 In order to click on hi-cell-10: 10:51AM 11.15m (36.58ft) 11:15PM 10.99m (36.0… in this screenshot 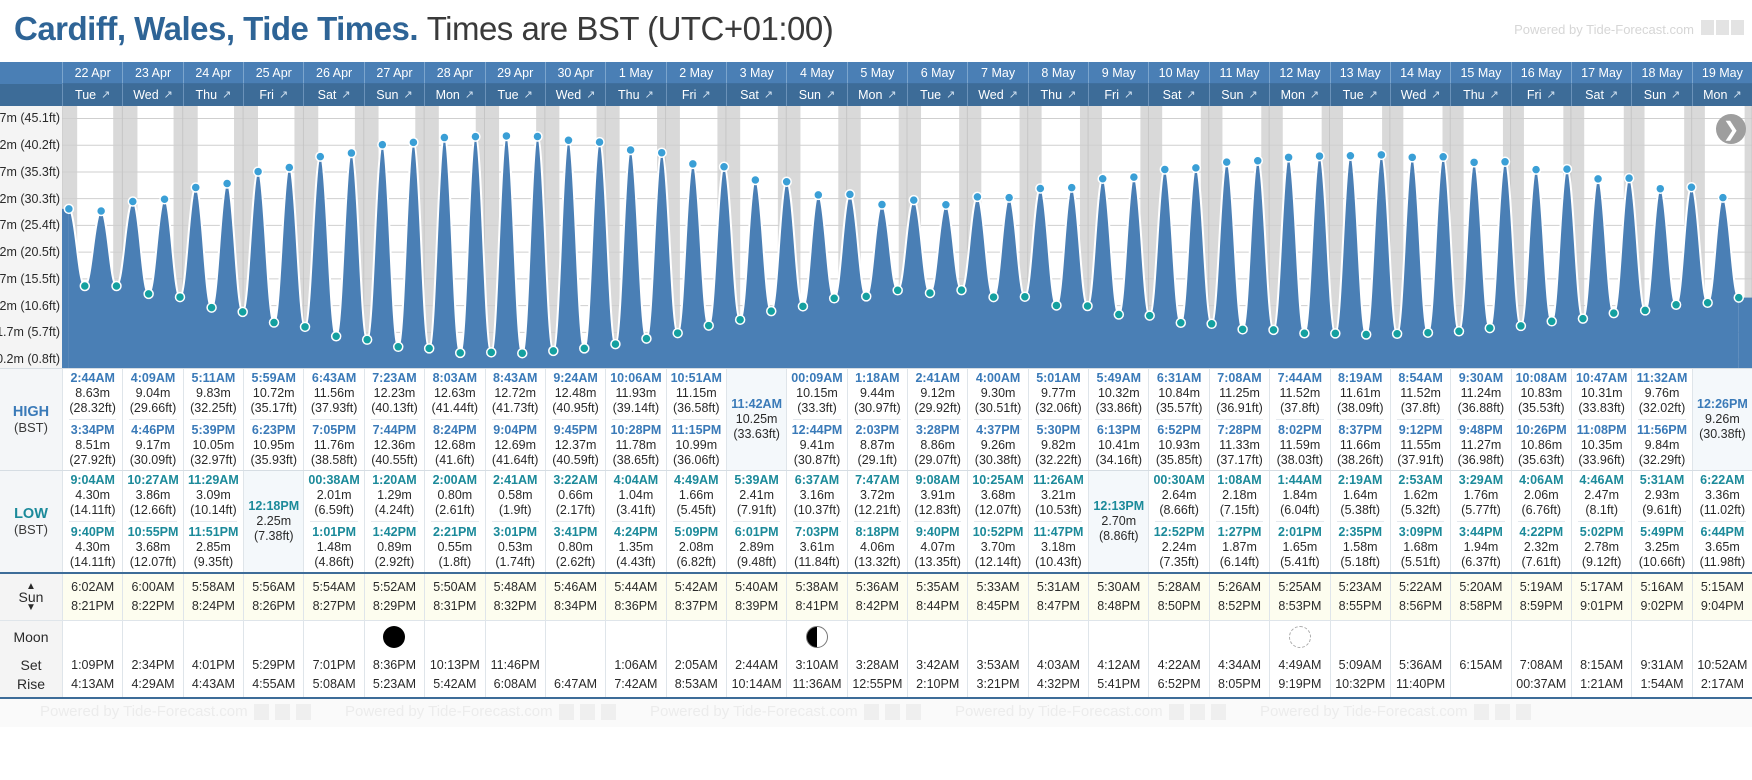, I will do `click(695, 419)`.